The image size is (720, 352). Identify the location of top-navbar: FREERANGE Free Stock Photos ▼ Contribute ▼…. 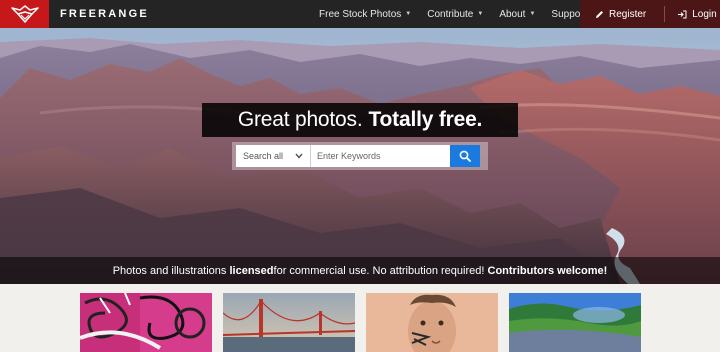
(360, 14).